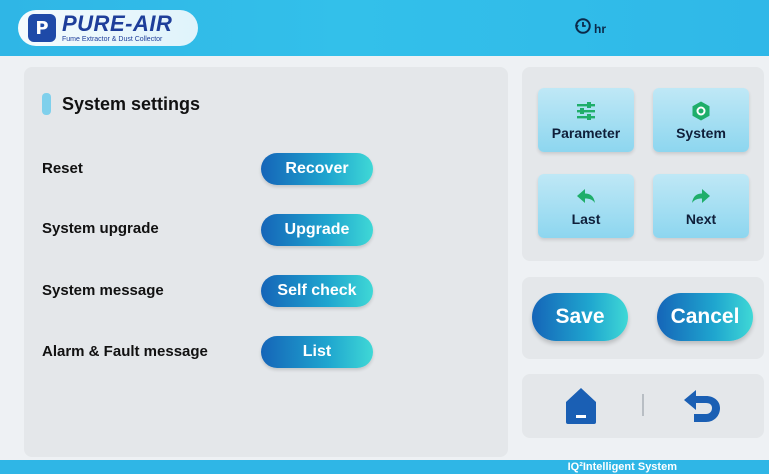 The image size is (769, 474). Describe the element at coordinates (600, 29) in the screenshot. I see `hour-unit: hr` at that location.